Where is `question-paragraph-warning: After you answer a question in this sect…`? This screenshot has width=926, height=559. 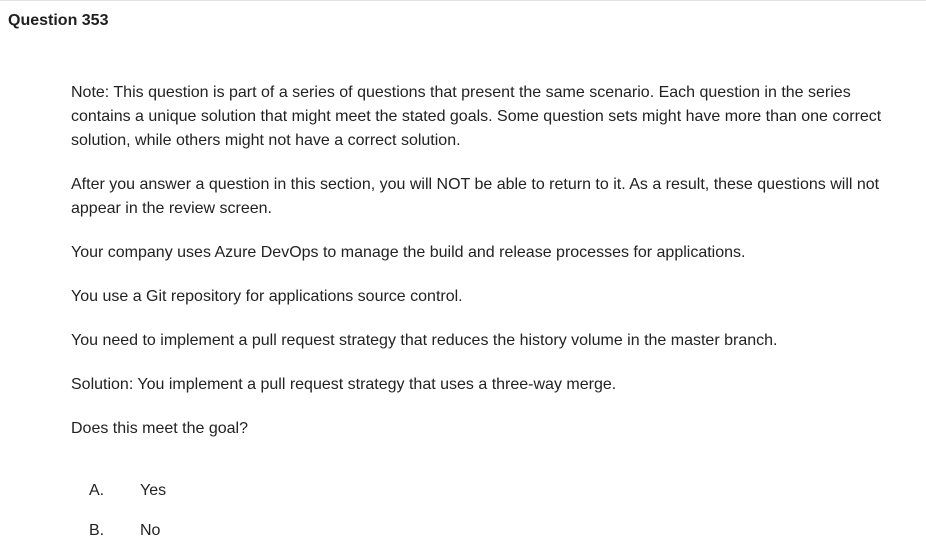 question-paragraph-warning: After you answer a question in this sect… is located at coordinates (475, 196).